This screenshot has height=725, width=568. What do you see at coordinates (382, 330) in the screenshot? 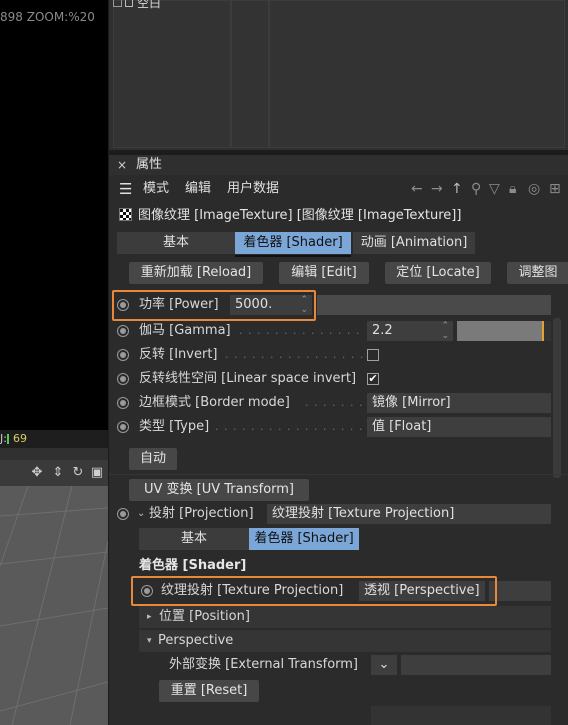
I see `gamma-value: 2.2` at bounding box center [382, 330].